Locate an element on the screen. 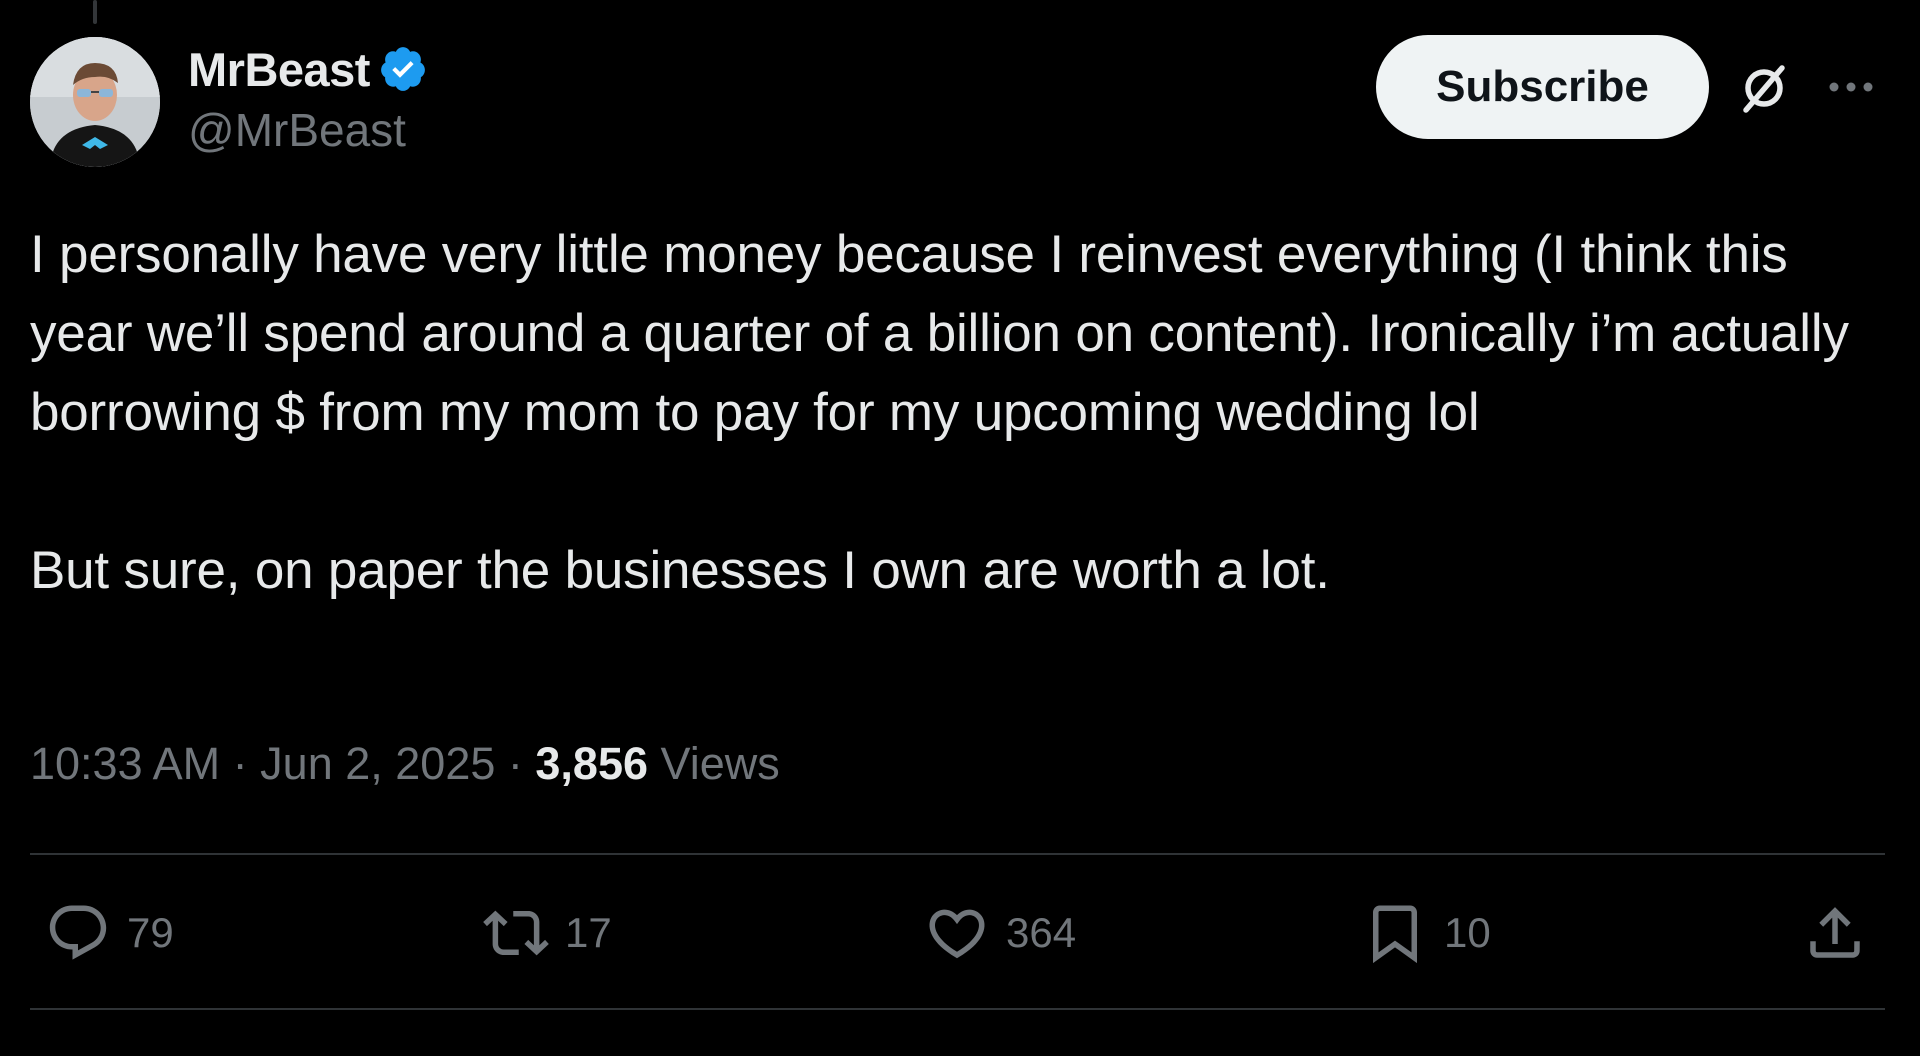 The height and width of the screenshot is (1056, 1920). more-icon is located at coordinates (1851, 87).